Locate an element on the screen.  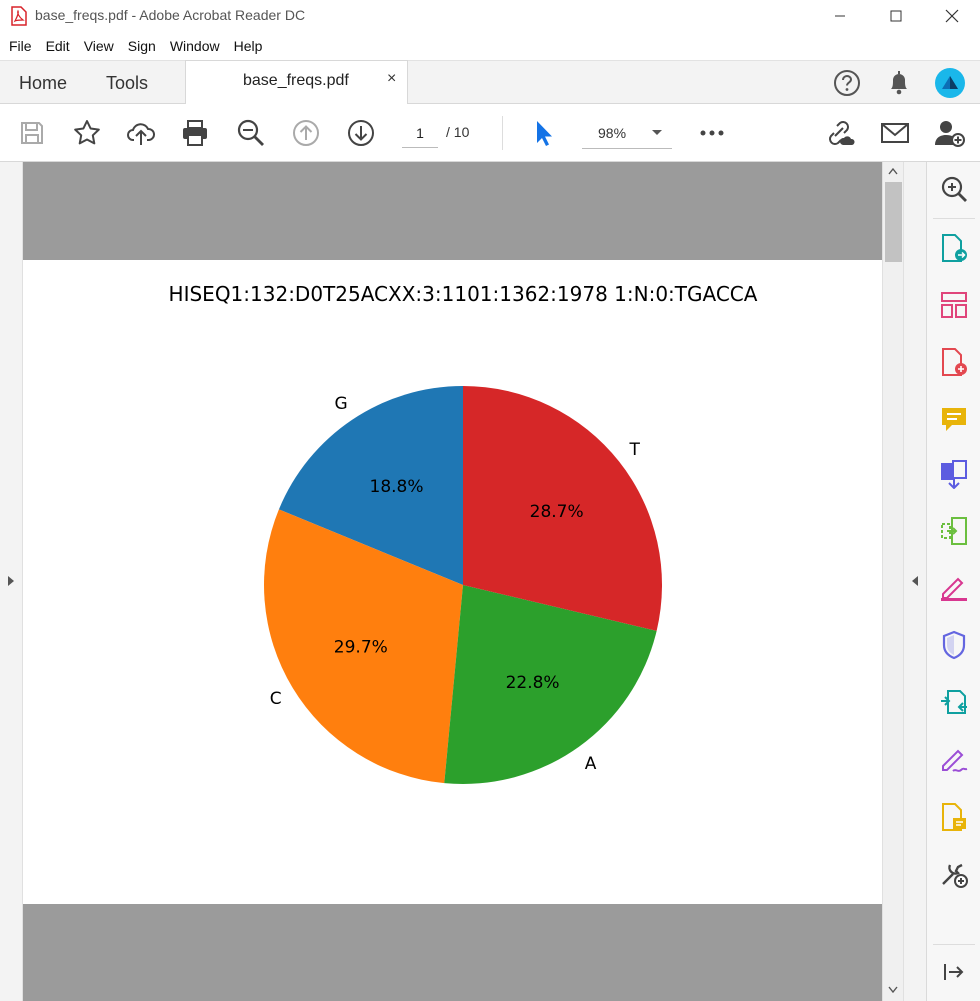
menu-help: Help is located at coordinates (248, 46).